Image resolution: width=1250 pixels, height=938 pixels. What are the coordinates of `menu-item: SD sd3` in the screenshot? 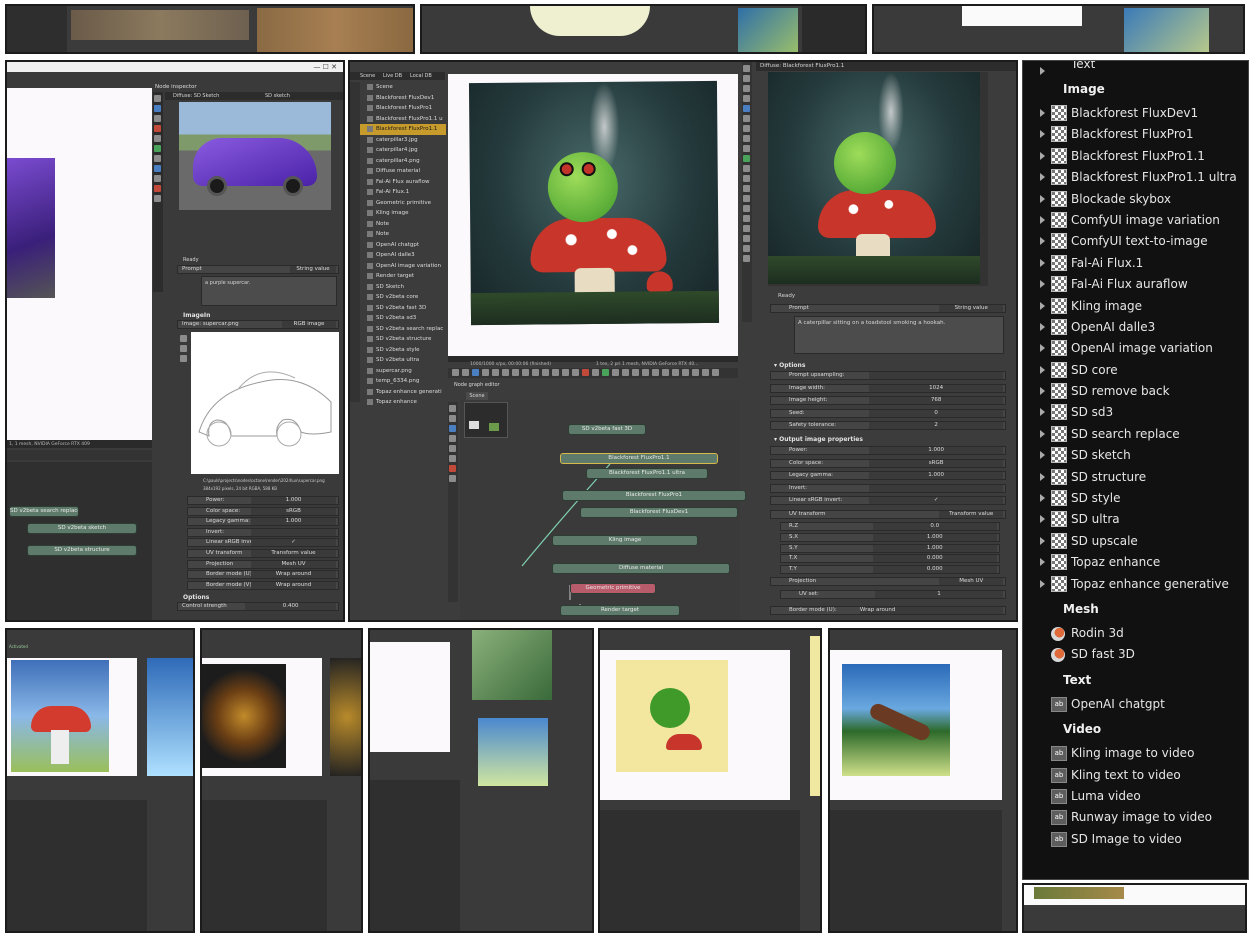 It's located at (1135, 412).